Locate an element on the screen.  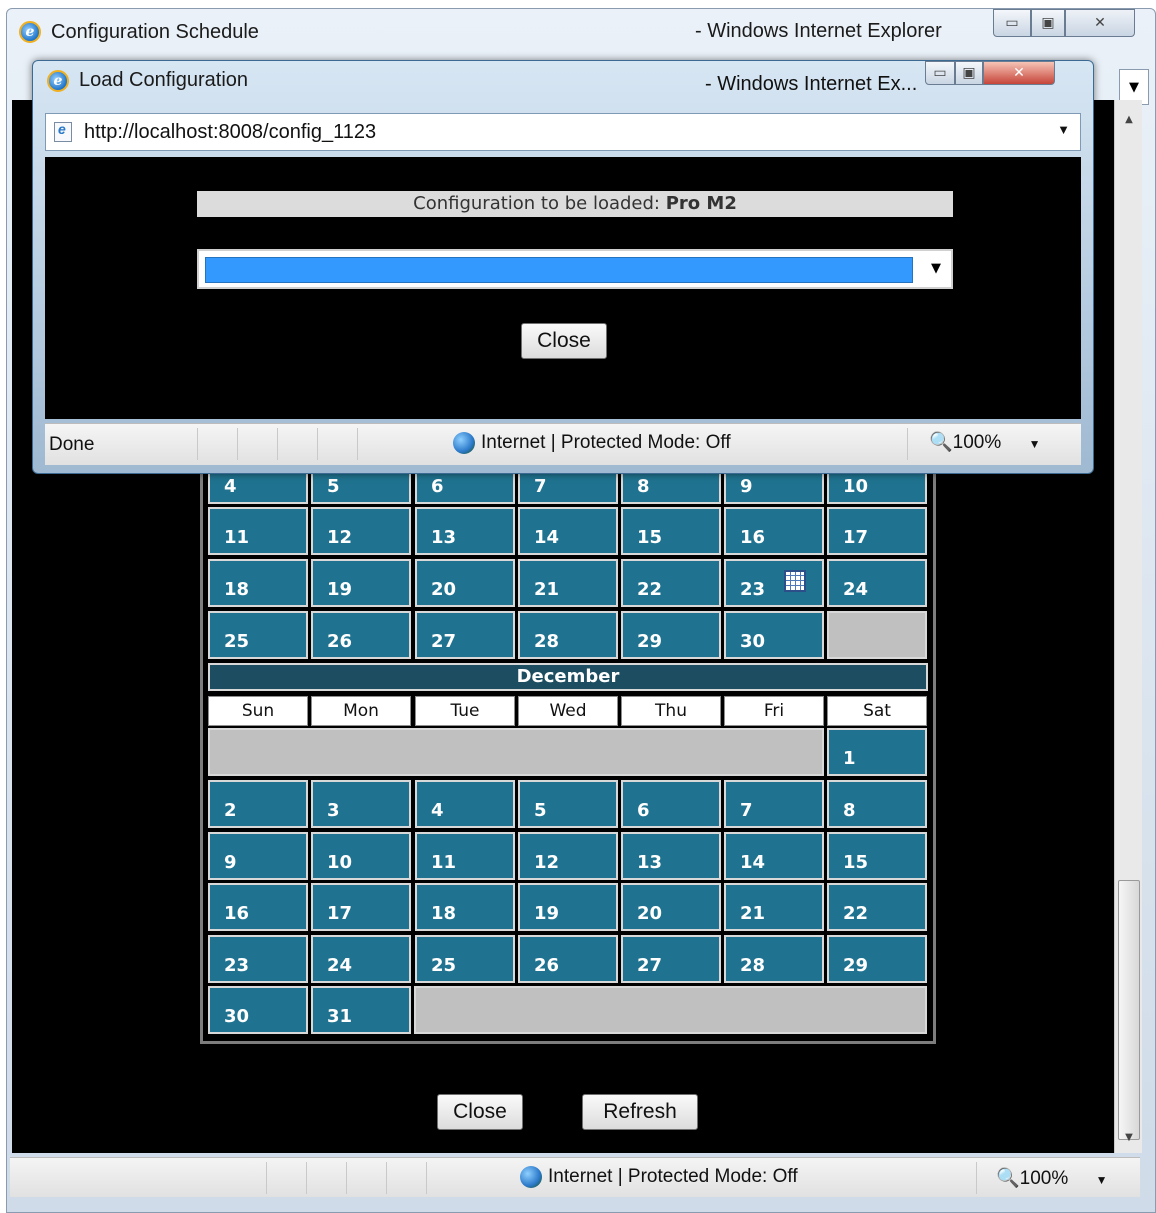
status-zone-text: Internet | Protected Mode: Off is located at coordinates (606, 443).